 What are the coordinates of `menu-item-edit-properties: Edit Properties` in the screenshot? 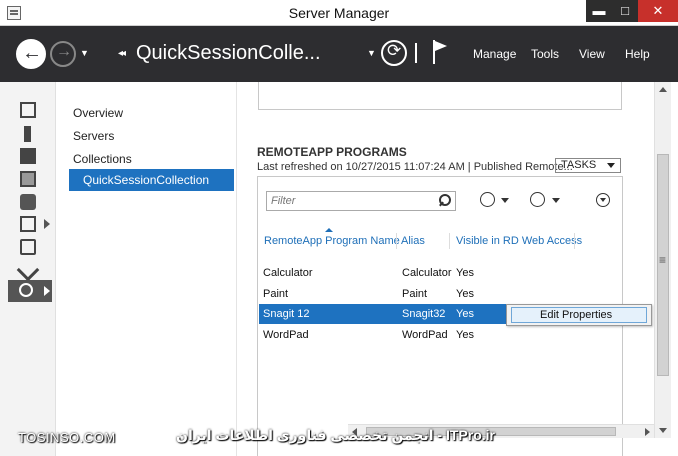 It's located at (579, 315).